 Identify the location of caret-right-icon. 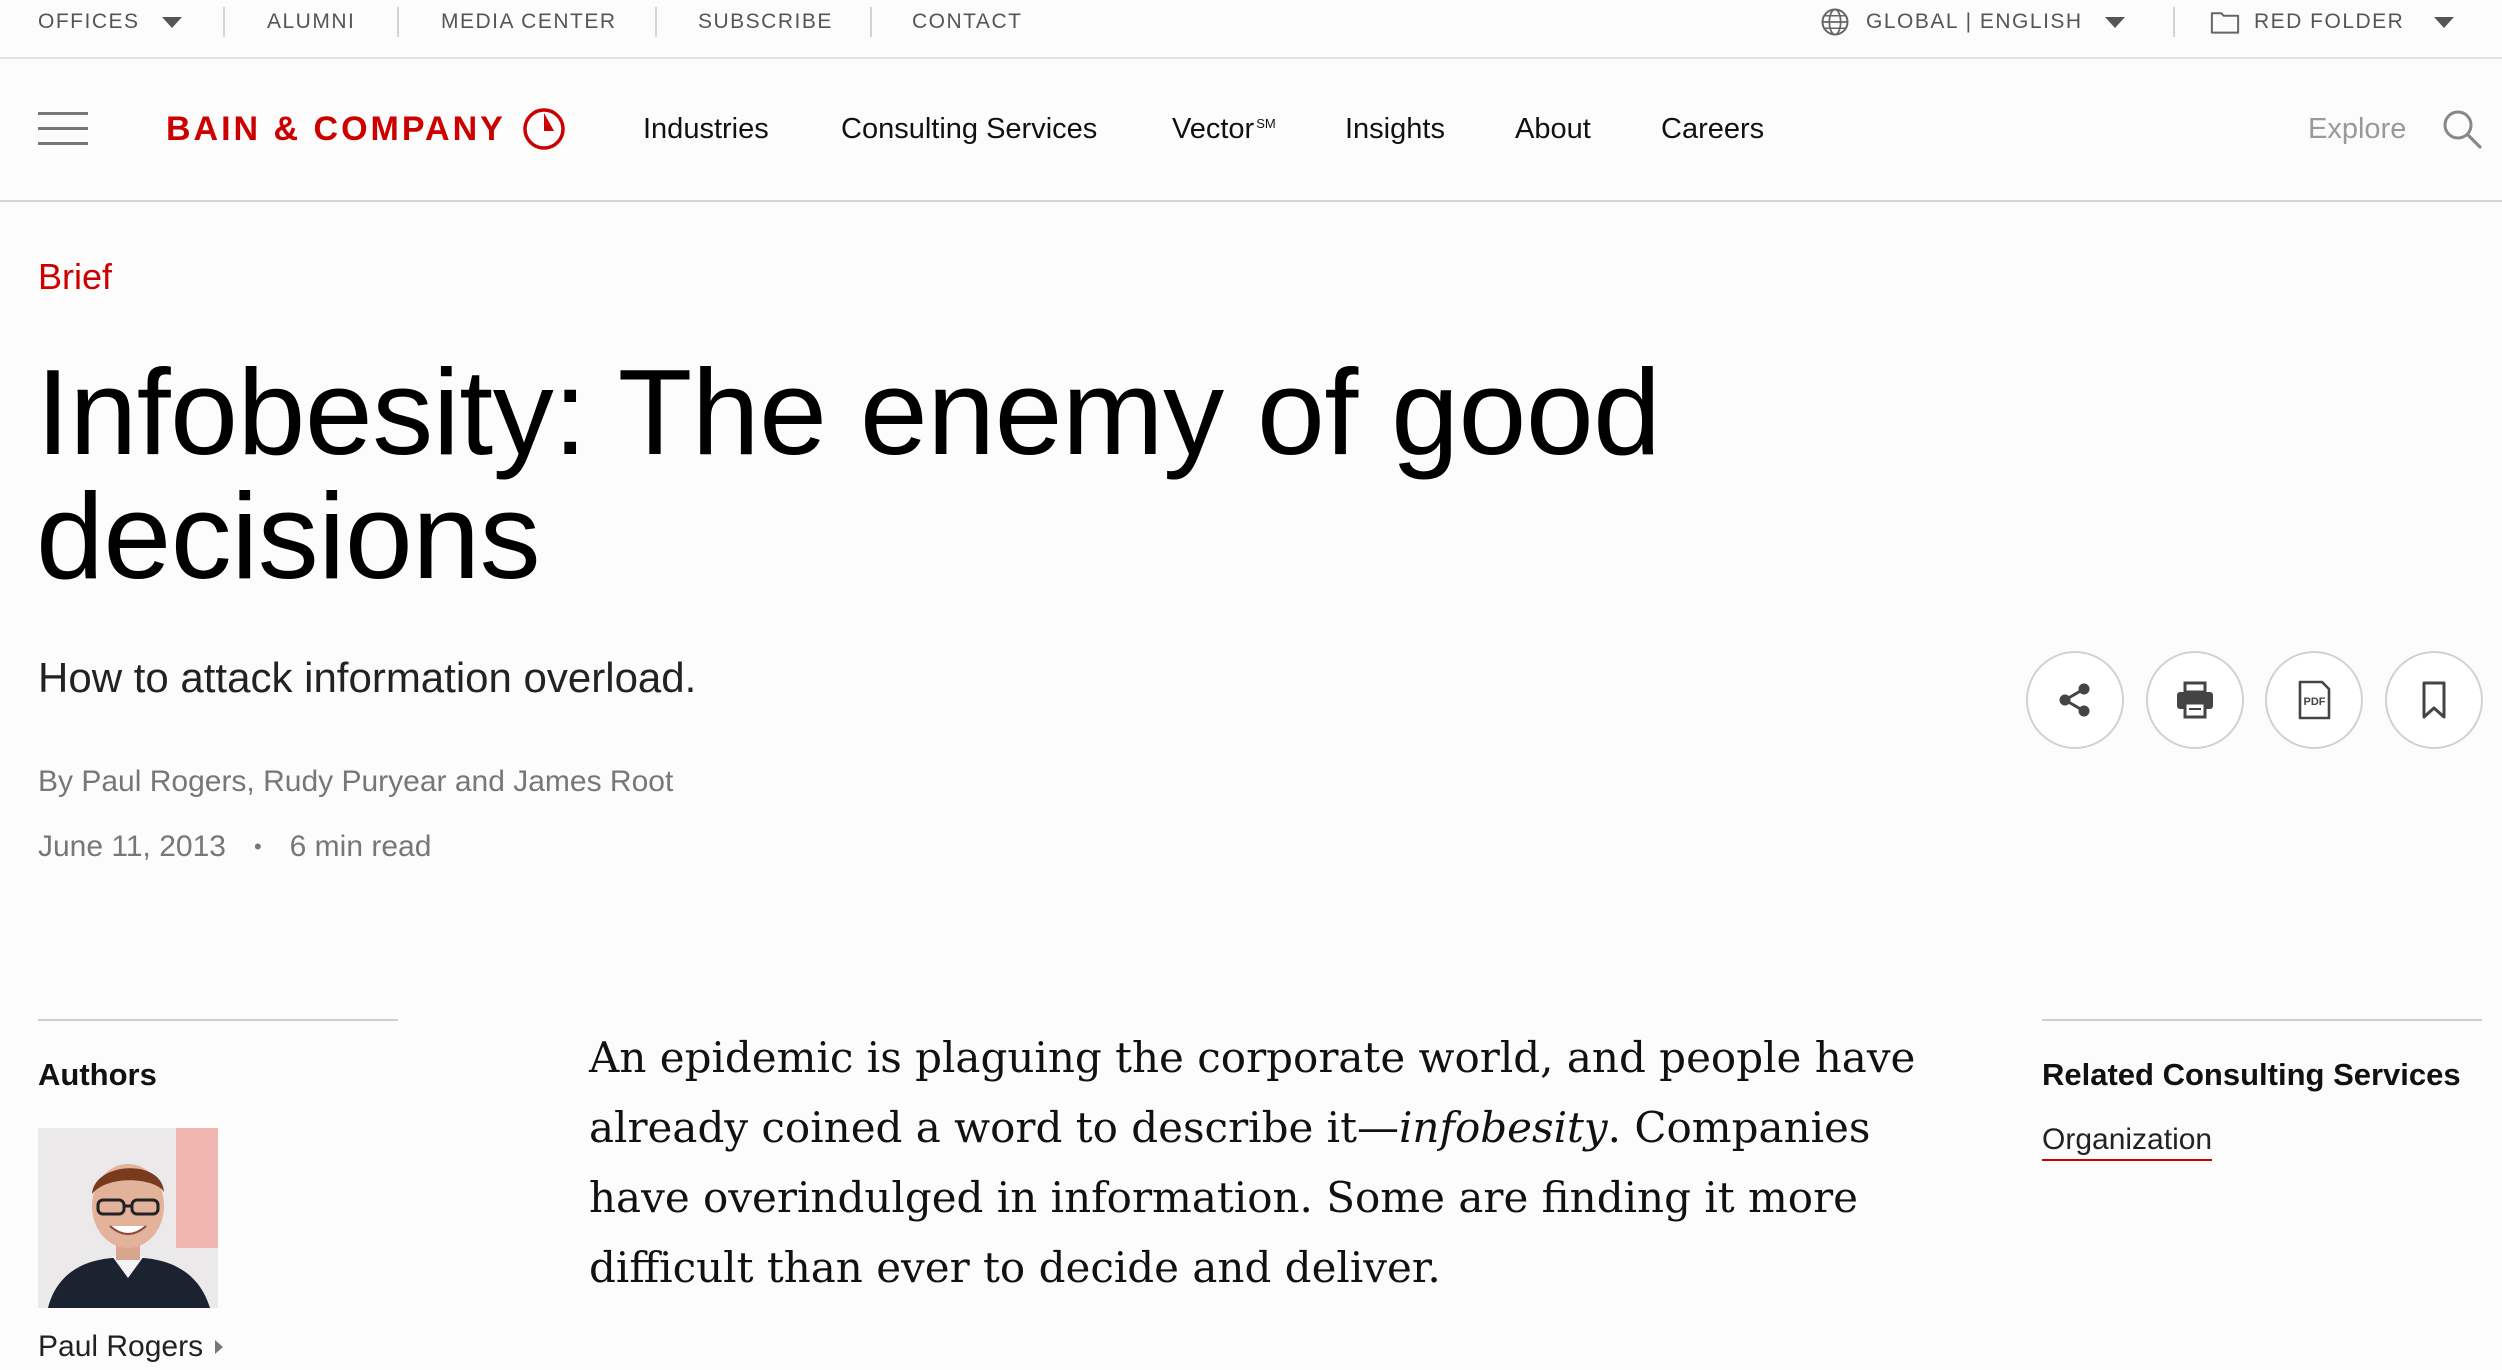
(219, 1347).